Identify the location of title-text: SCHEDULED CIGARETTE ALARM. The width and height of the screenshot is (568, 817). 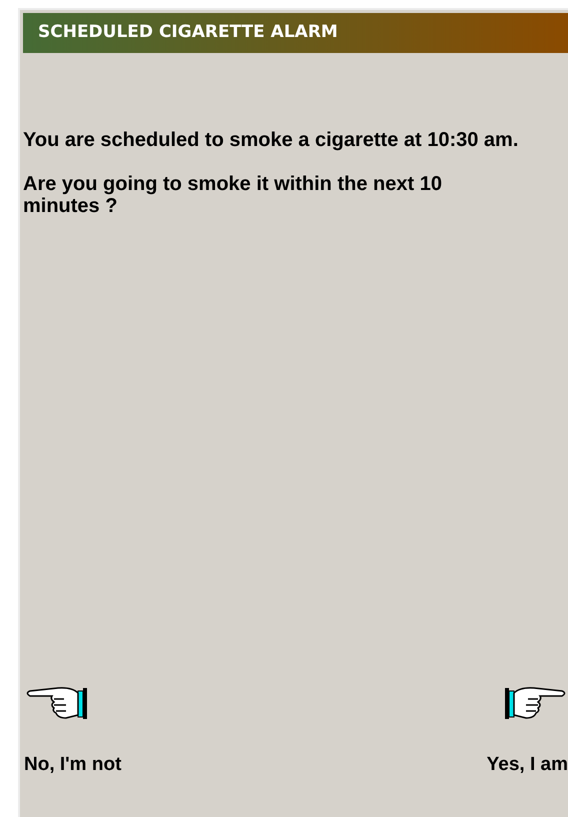
(188, 32).